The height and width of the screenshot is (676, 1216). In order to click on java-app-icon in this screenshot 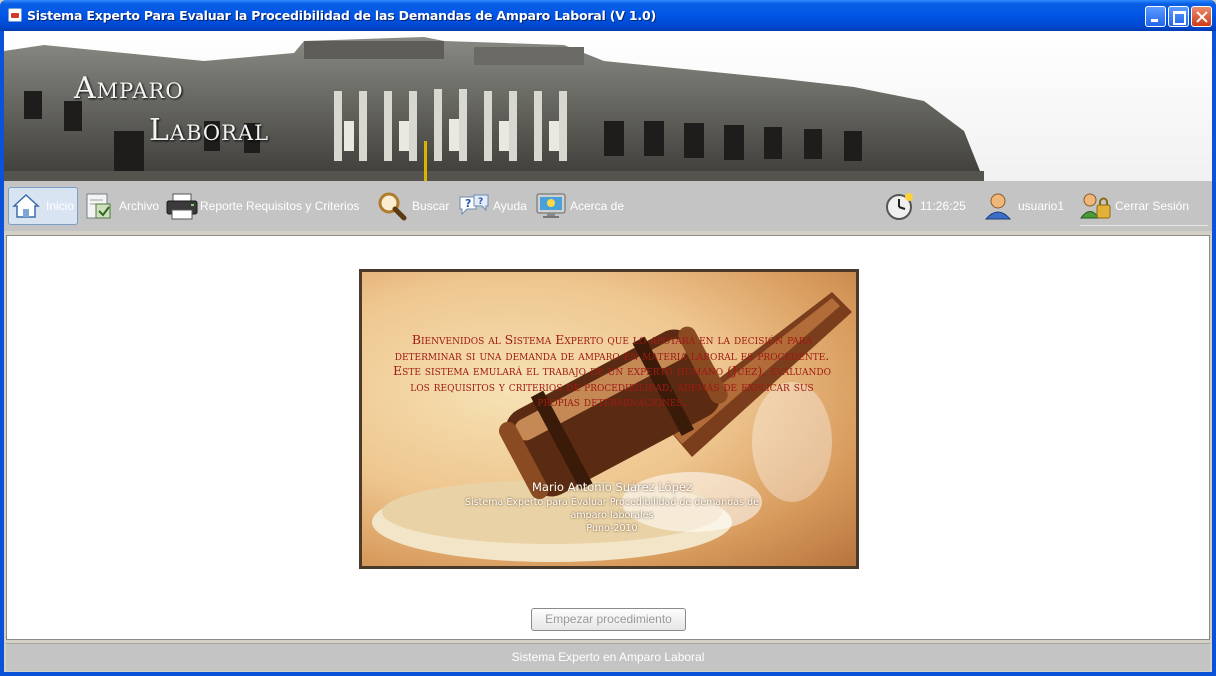, I will do `click(15, 15)`.